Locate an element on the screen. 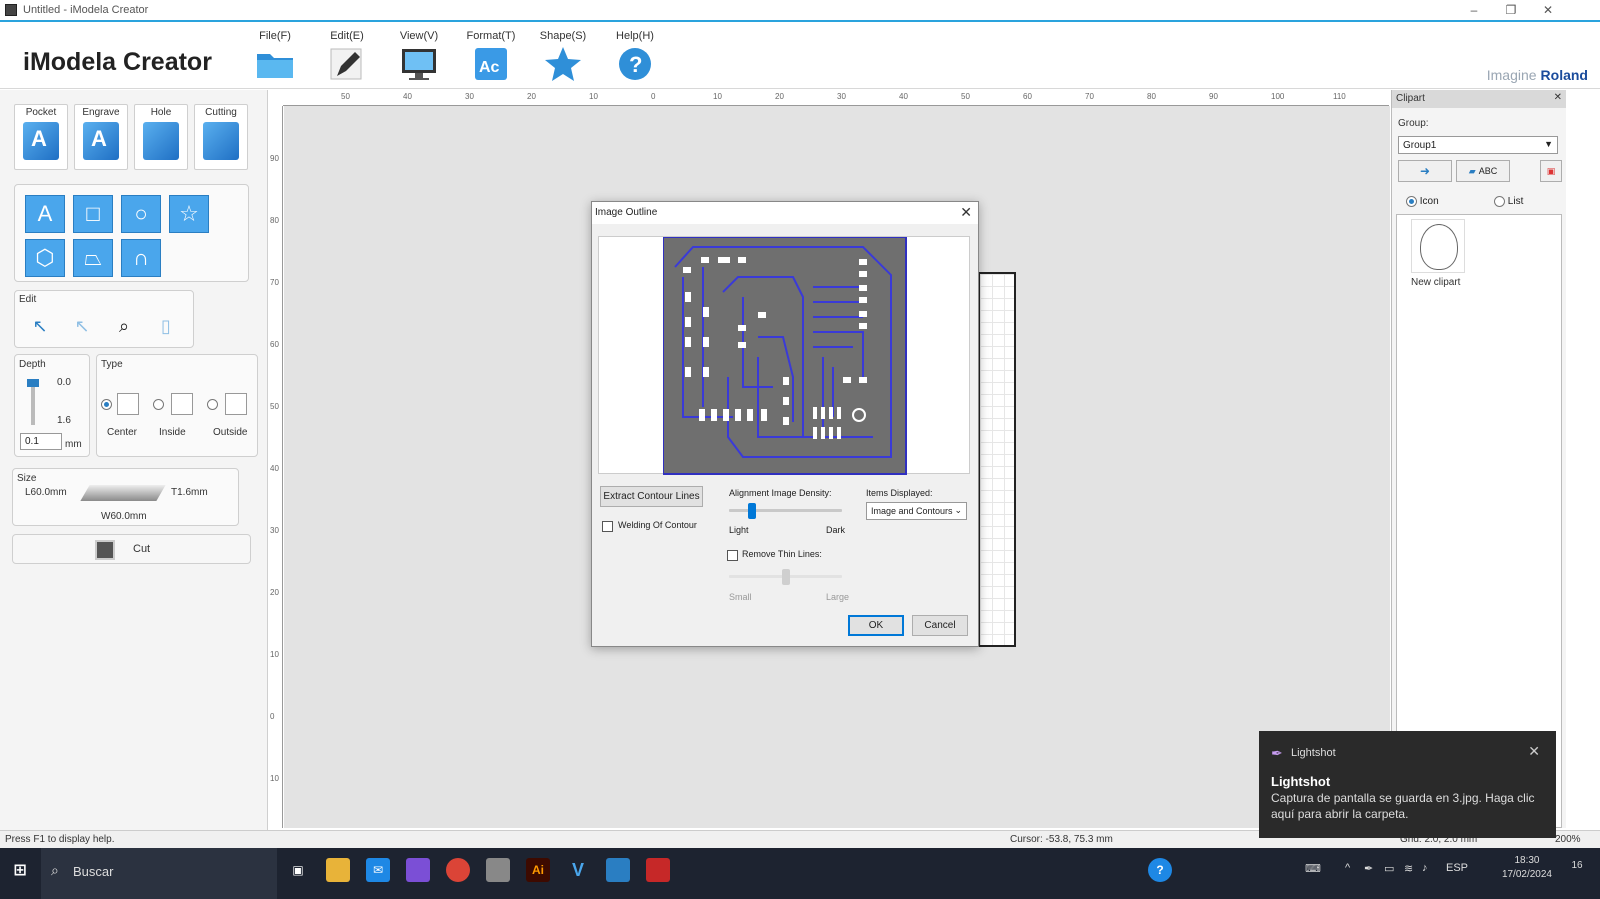  select-arrow-icon: ↖ is located at coordinates (40, 326).